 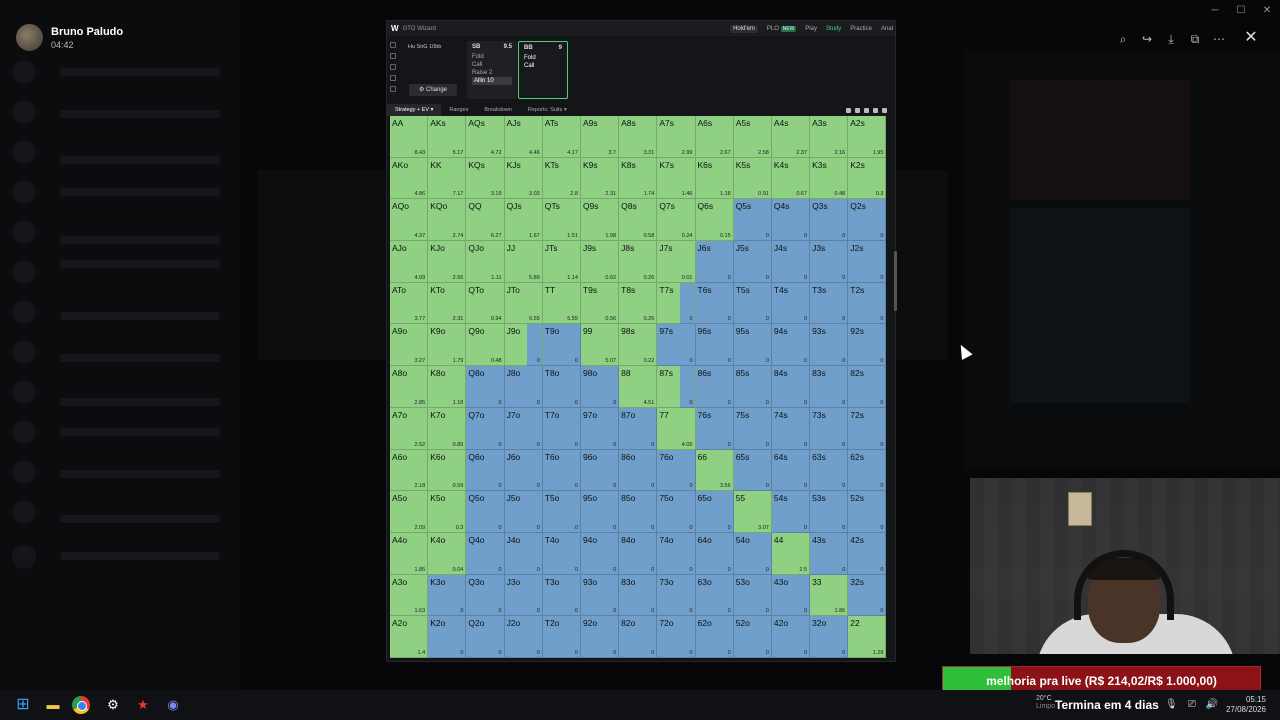 I want to click on hand-cell: Q5o 0, so click(x=485, y=512).